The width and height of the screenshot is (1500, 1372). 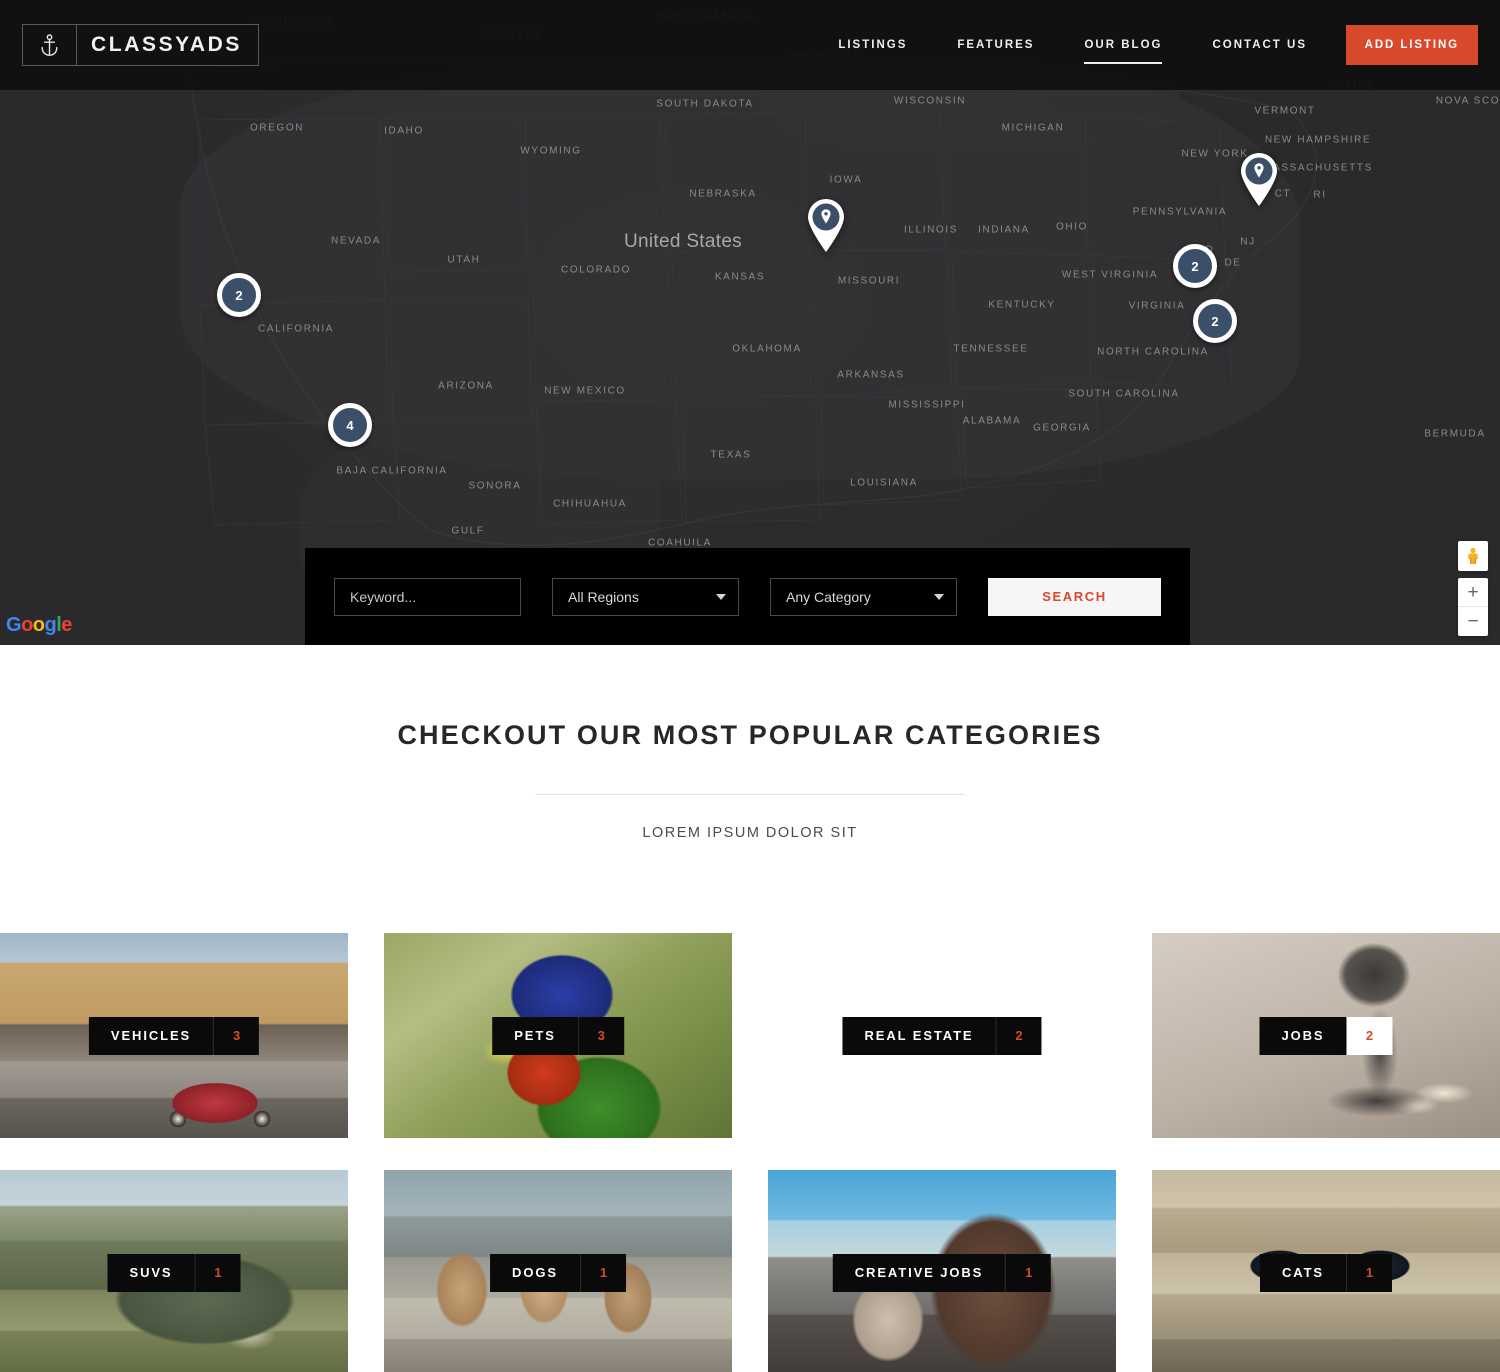 What do you see at coordinates (277, 128) in the screenshot?
I see `map-state-label: OREGON` at bounding box center [277, 128].